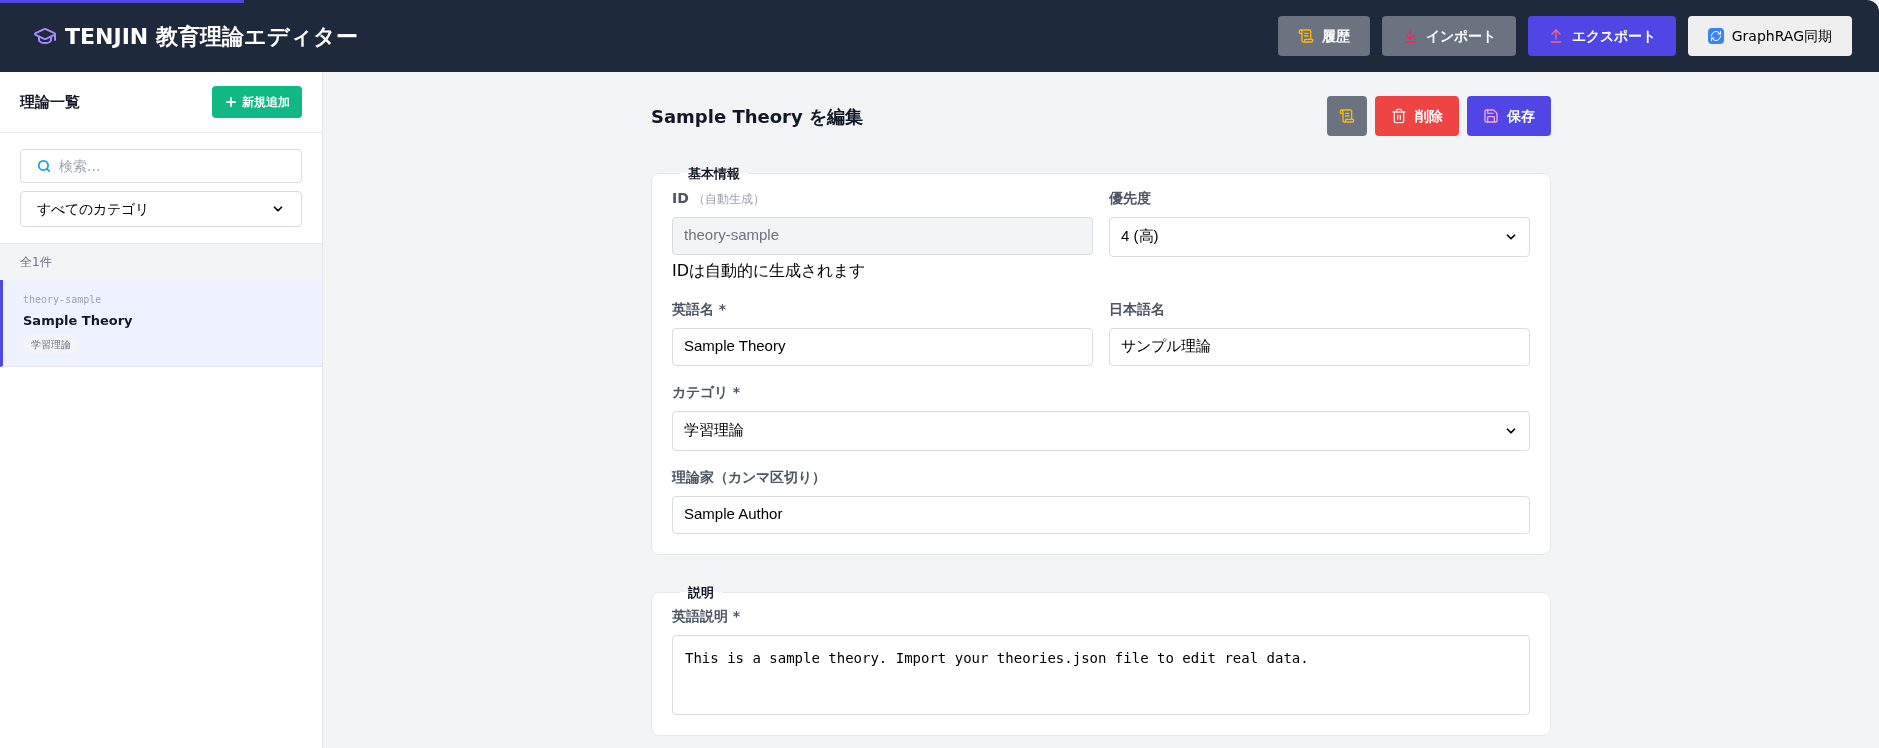 This screenshot has width=1879, height=748. What do you see at coordinates (749, 477) in the screenshot?
I see `field-label: 理論家（カンマ区切り）` at bounding box center [749, 477].